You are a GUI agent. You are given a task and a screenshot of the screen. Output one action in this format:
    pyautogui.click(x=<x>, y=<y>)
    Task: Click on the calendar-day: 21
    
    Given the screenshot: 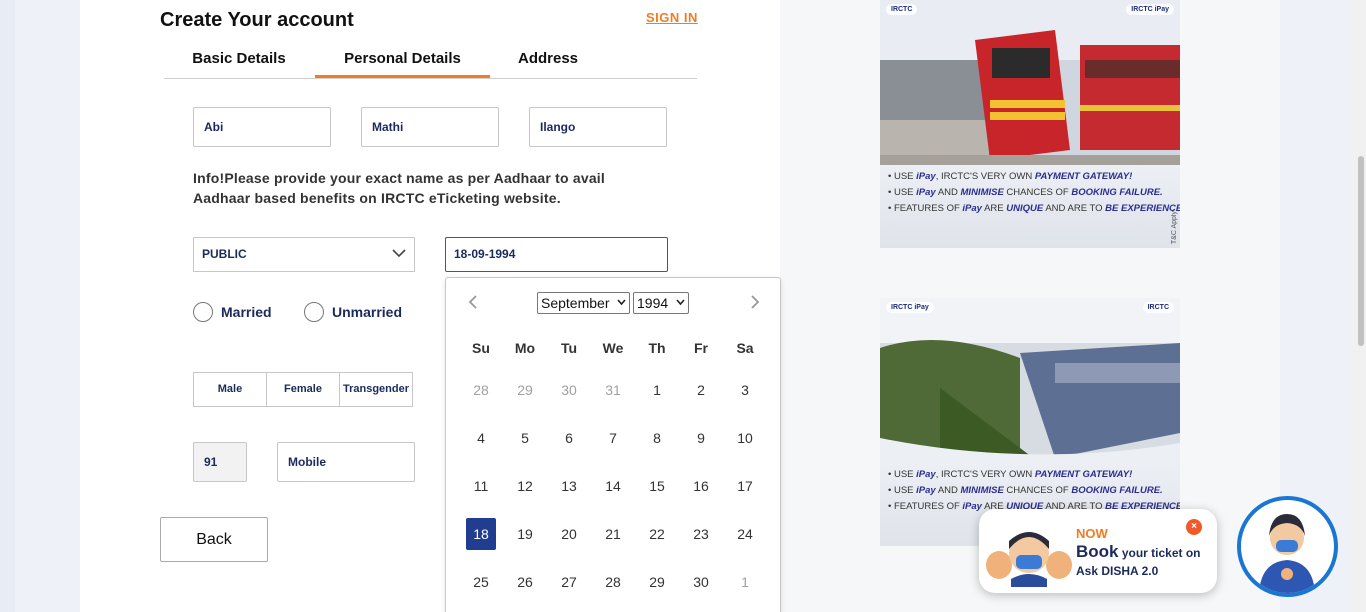 What is the action you would take?
    pyautogui.click(x=613, y=534)
    